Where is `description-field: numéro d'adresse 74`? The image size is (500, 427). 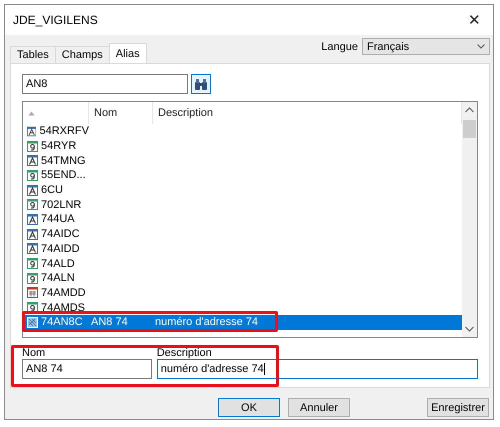
description-field: numéro d'adresse 74 is located at coordinates (317, 369).